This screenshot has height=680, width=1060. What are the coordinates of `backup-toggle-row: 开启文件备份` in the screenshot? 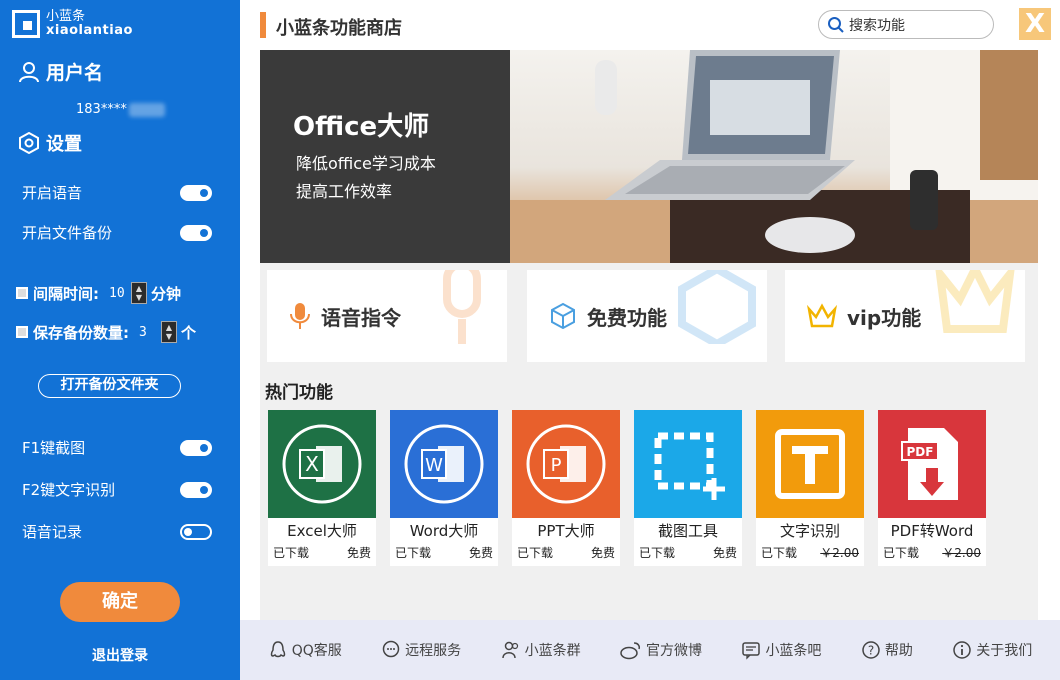 It's located at (117, 232).